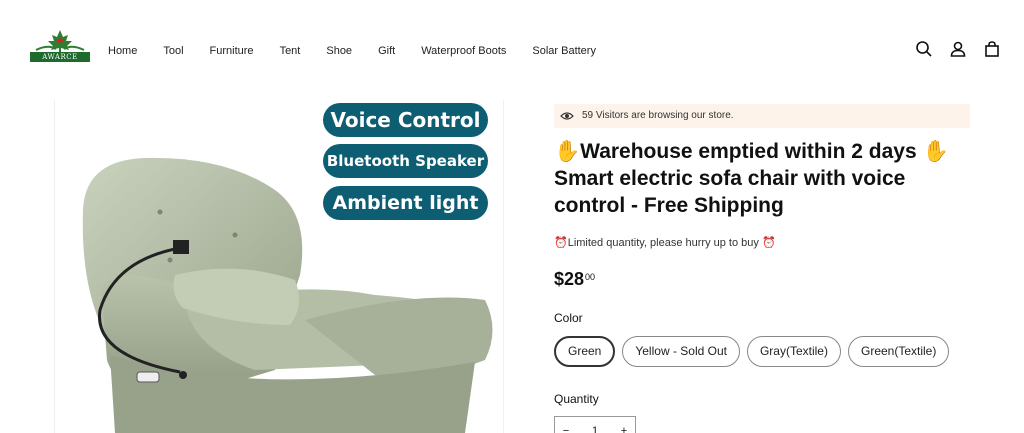 The image size is (1024, 433). I want to click on product-price: $2800, so click(574, 279).